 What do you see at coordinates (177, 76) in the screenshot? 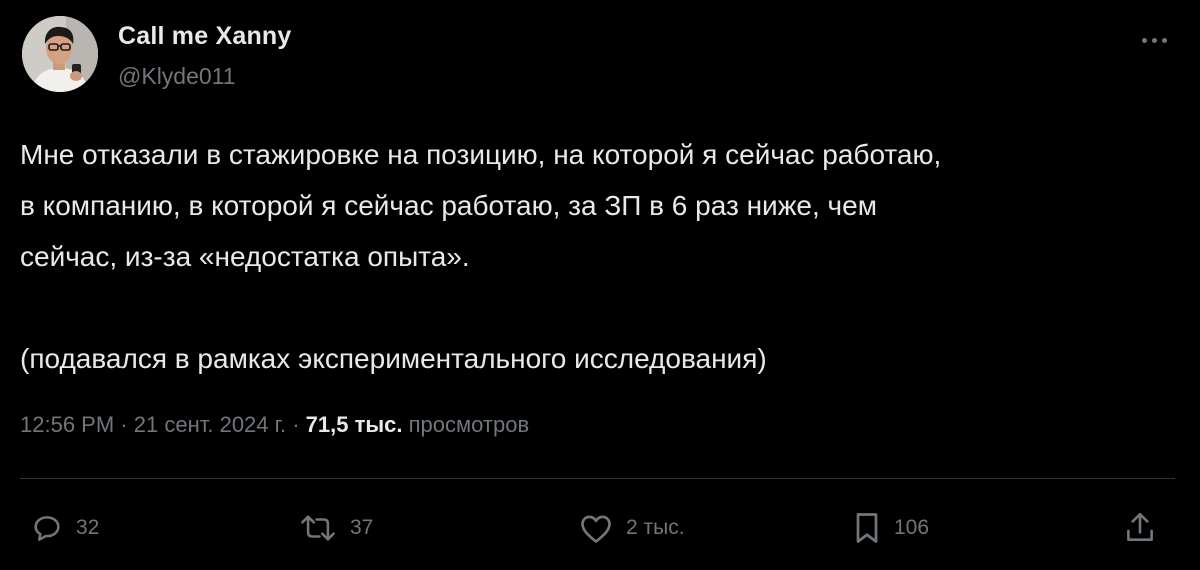
I see `author-handle: @Klyde011` at bounding box center [177, 76].